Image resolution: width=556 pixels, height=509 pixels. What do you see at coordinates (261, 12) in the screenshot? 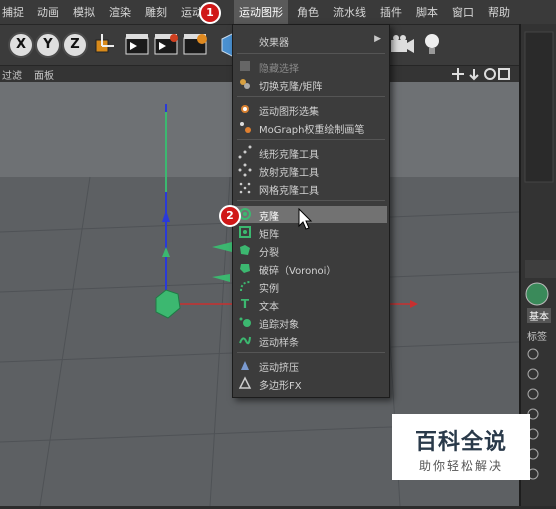
I see `menu-mograph: 运动图形` at bounding box center [261, 12].